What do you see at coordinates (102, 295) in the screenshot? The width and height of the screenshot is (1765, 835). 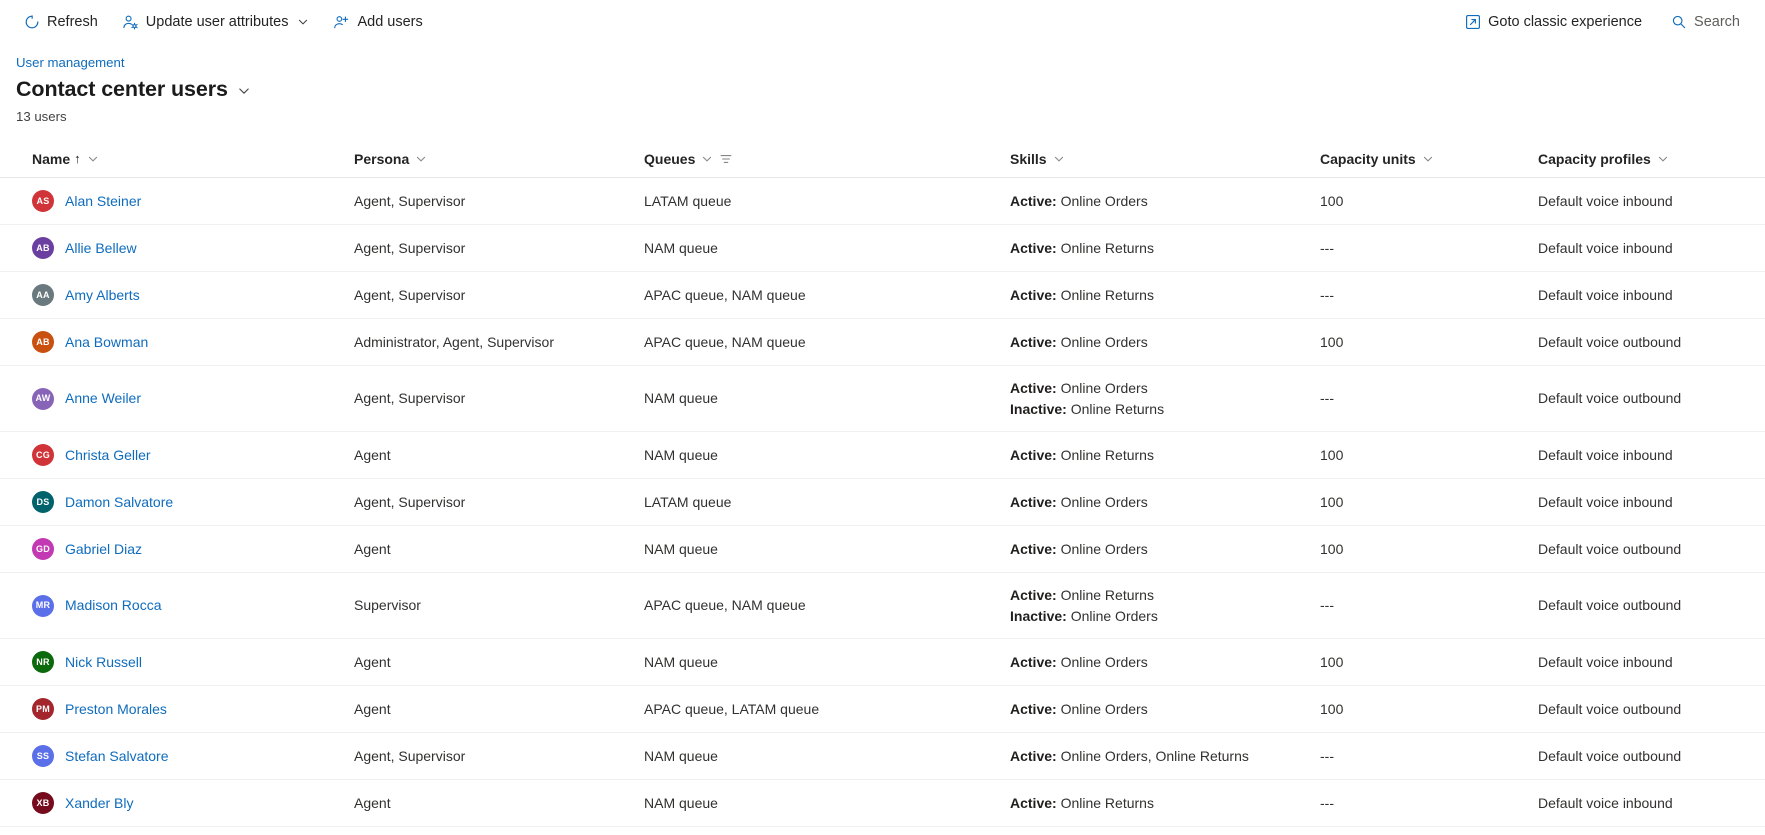 I see `user-name-link: Amy Alberts` at bounding box center [102, 295].